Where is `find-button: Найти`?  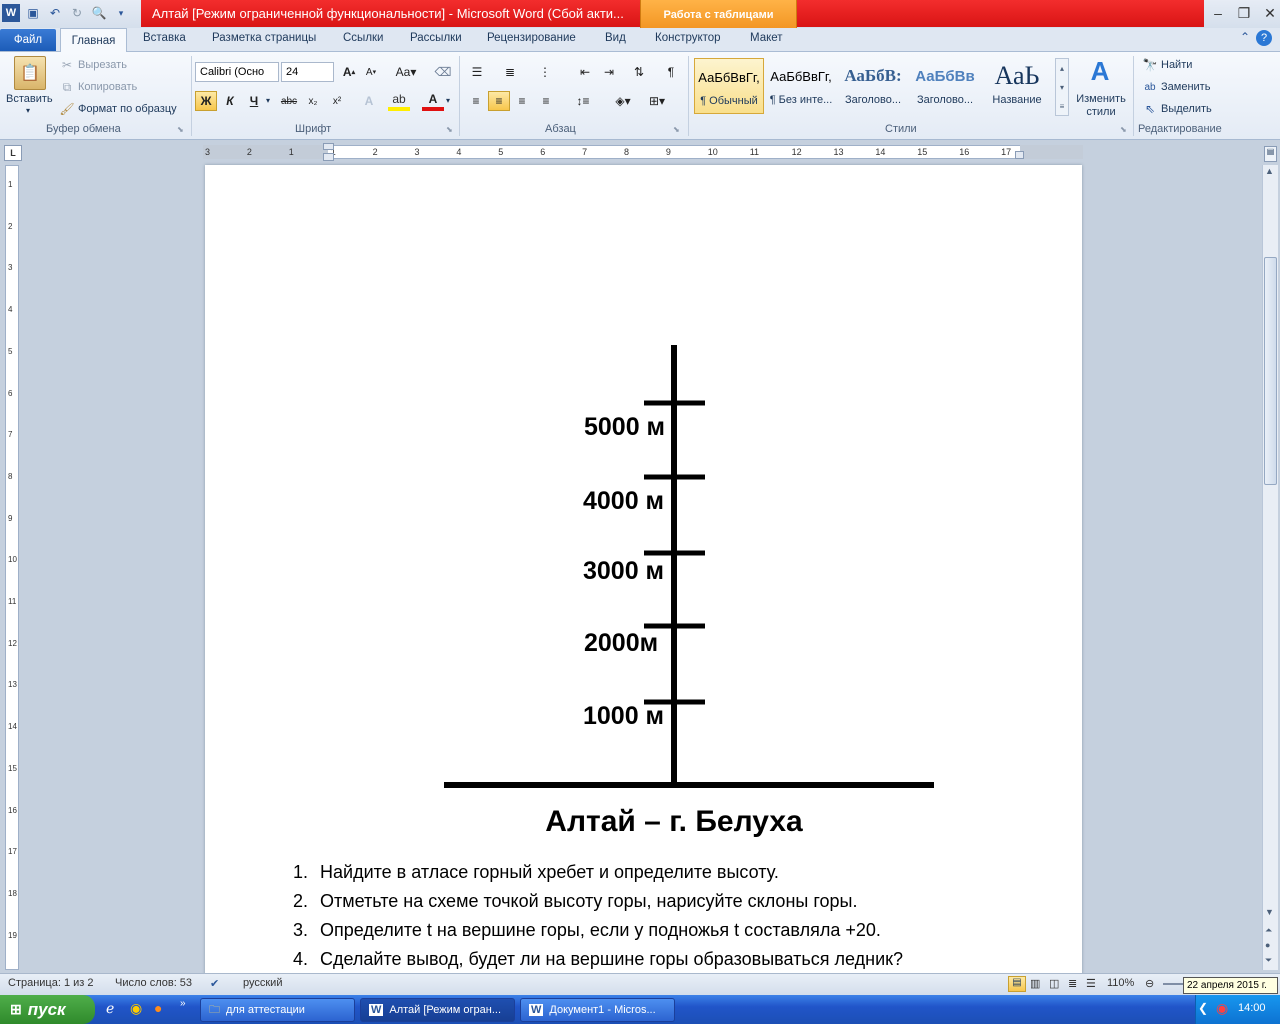
find-button: Найти is located at coordinates (1176, 65).